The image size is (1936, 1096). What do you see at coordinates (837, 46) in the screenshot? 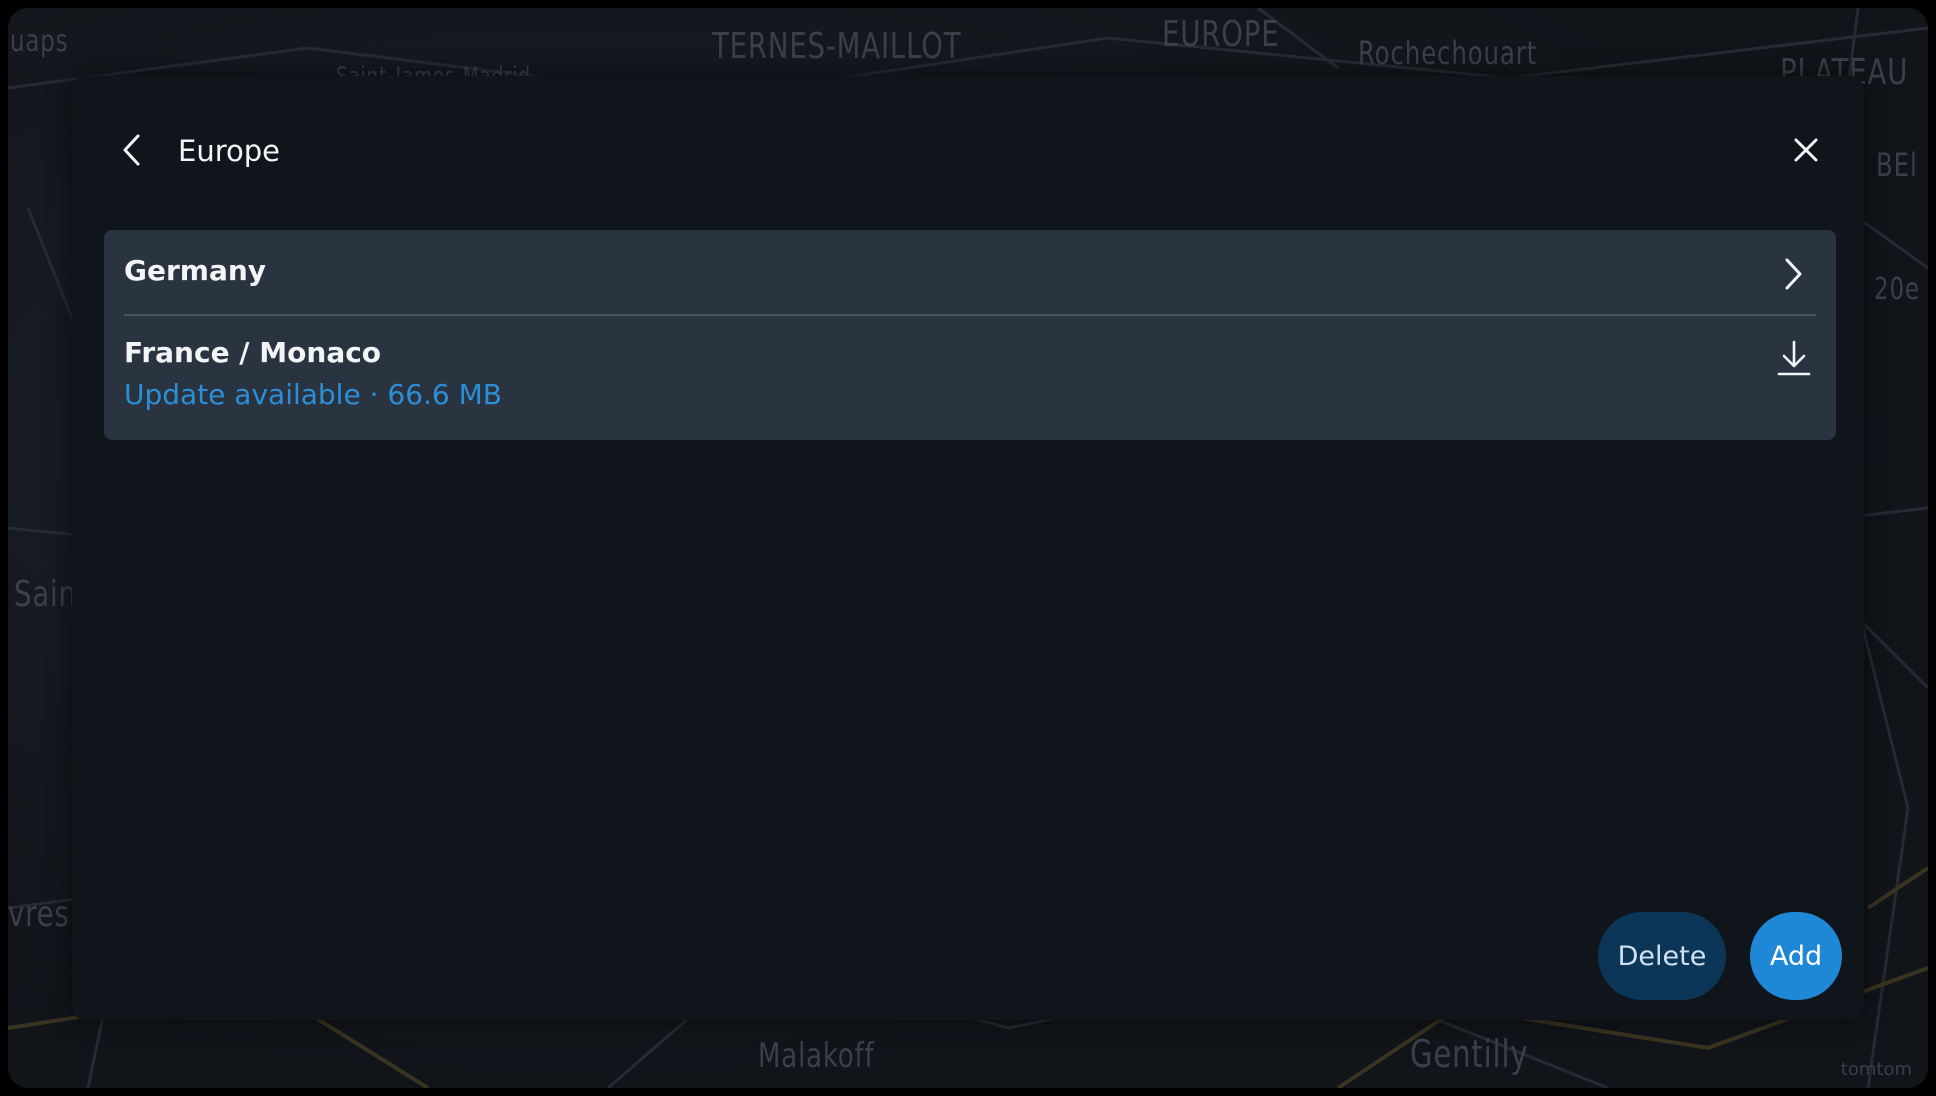
I see `map-label: TERNES-MAILLOT` at bounding box center [837, 46].